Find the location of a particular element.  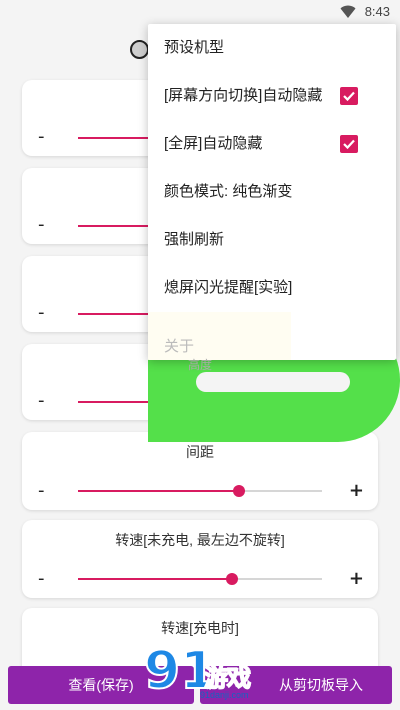

watermark-text: 游戏 is located at coordinates (227, 678).